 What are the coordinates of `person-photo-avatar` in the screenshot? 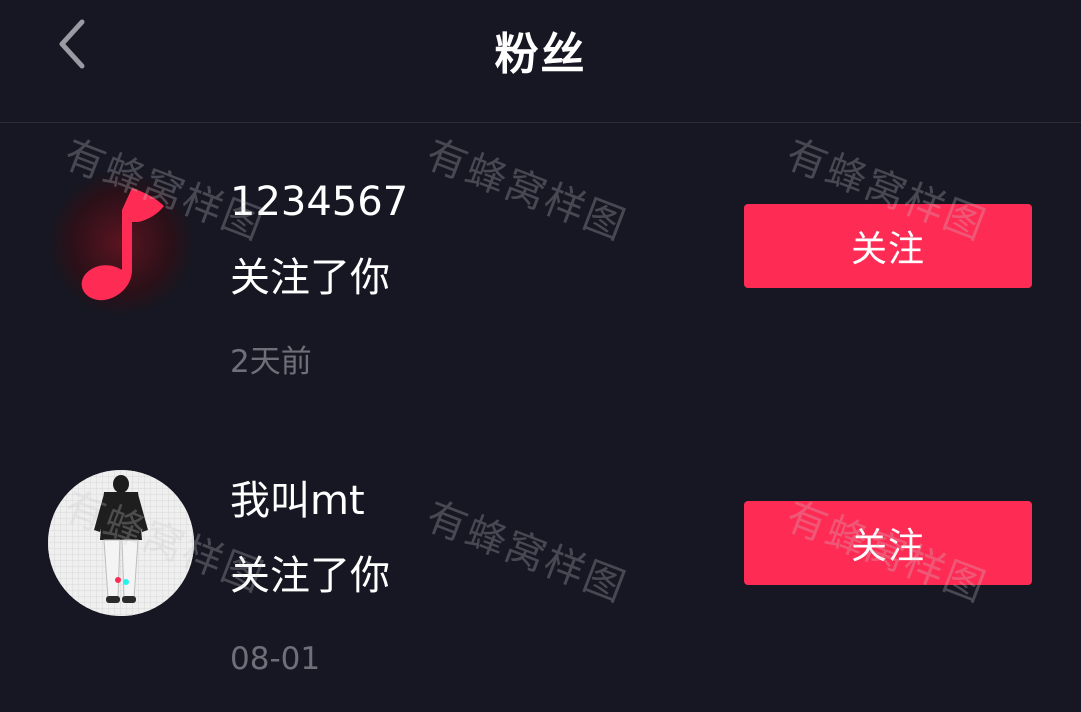 It's located at (121, 543).